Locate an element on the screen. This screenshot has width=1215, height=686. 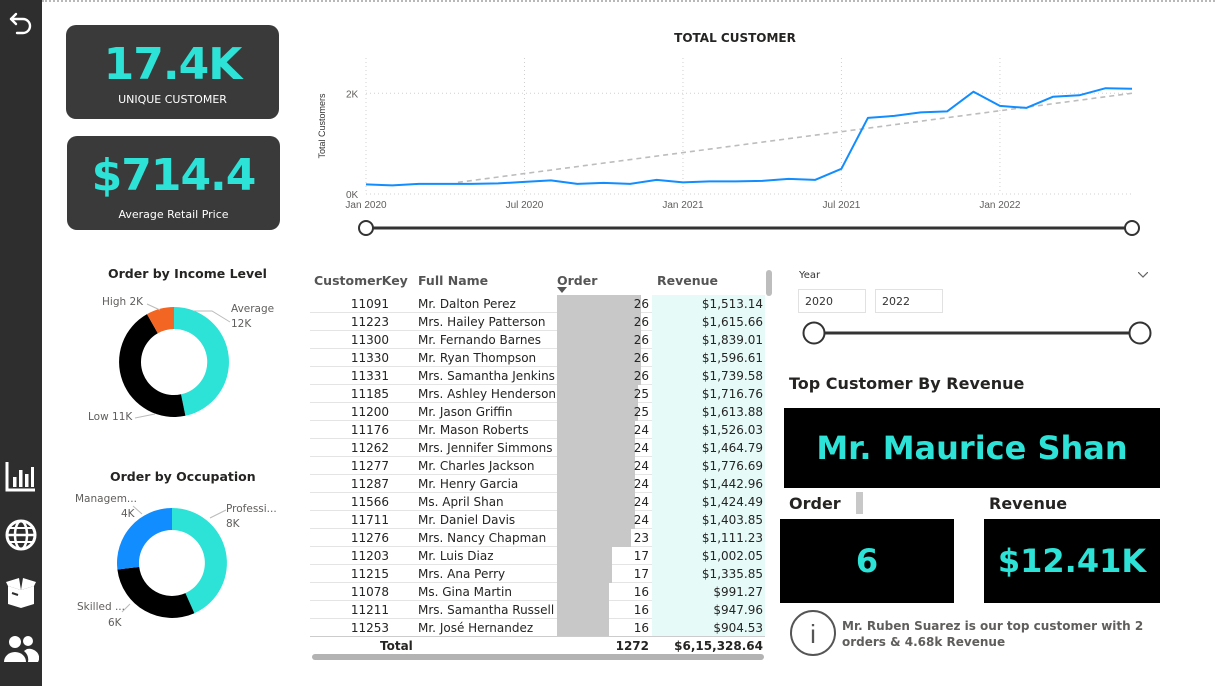
occupation-label-management-value: 4K is located at coordinates (128, 514).